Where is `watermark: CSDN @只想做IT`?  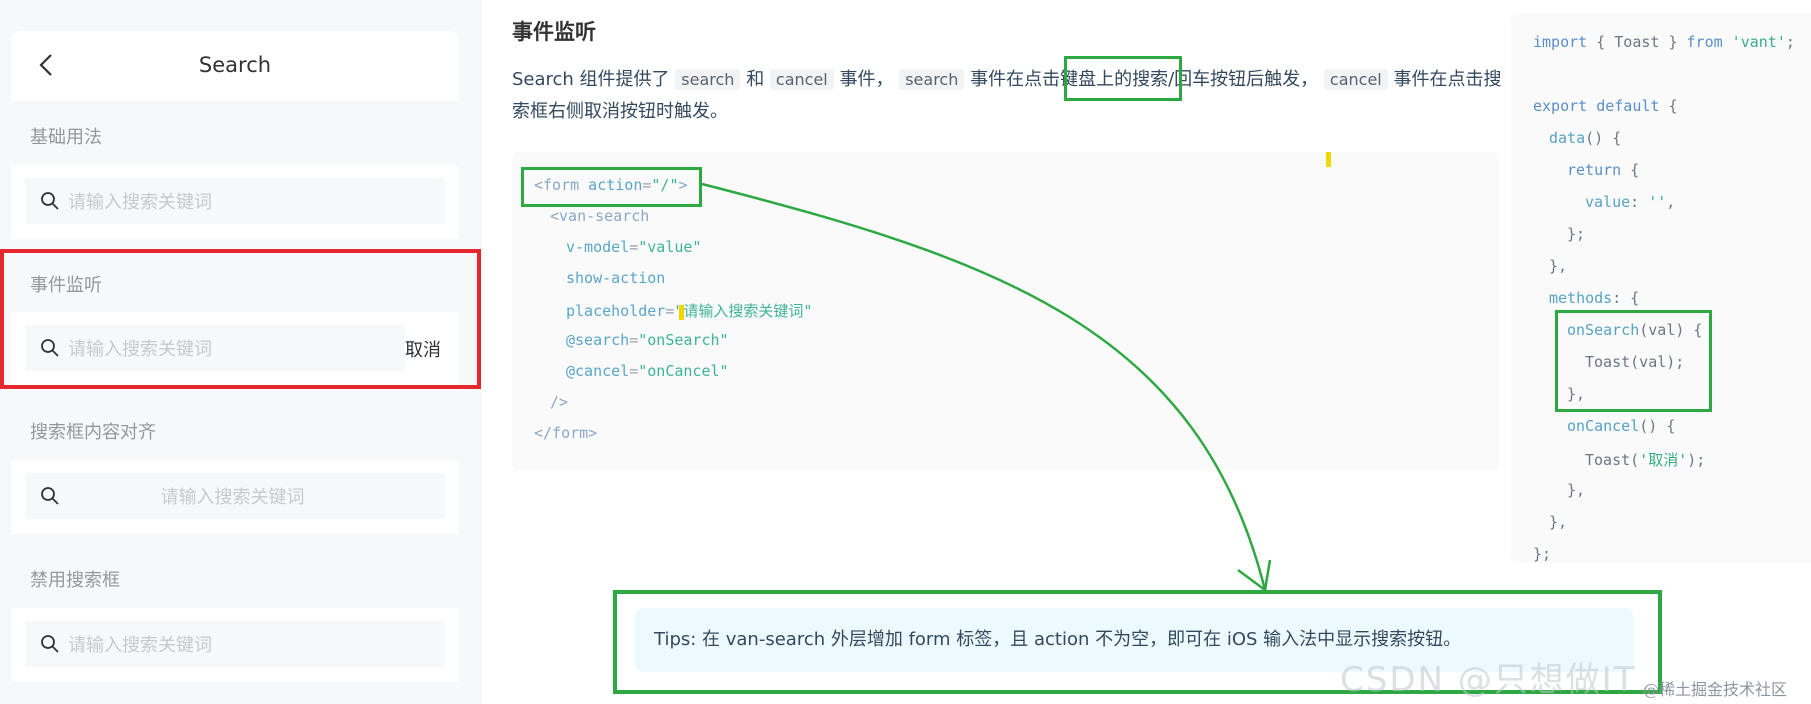 watermark: CSDN @只想做IT is located at coordinates (1488, 680).